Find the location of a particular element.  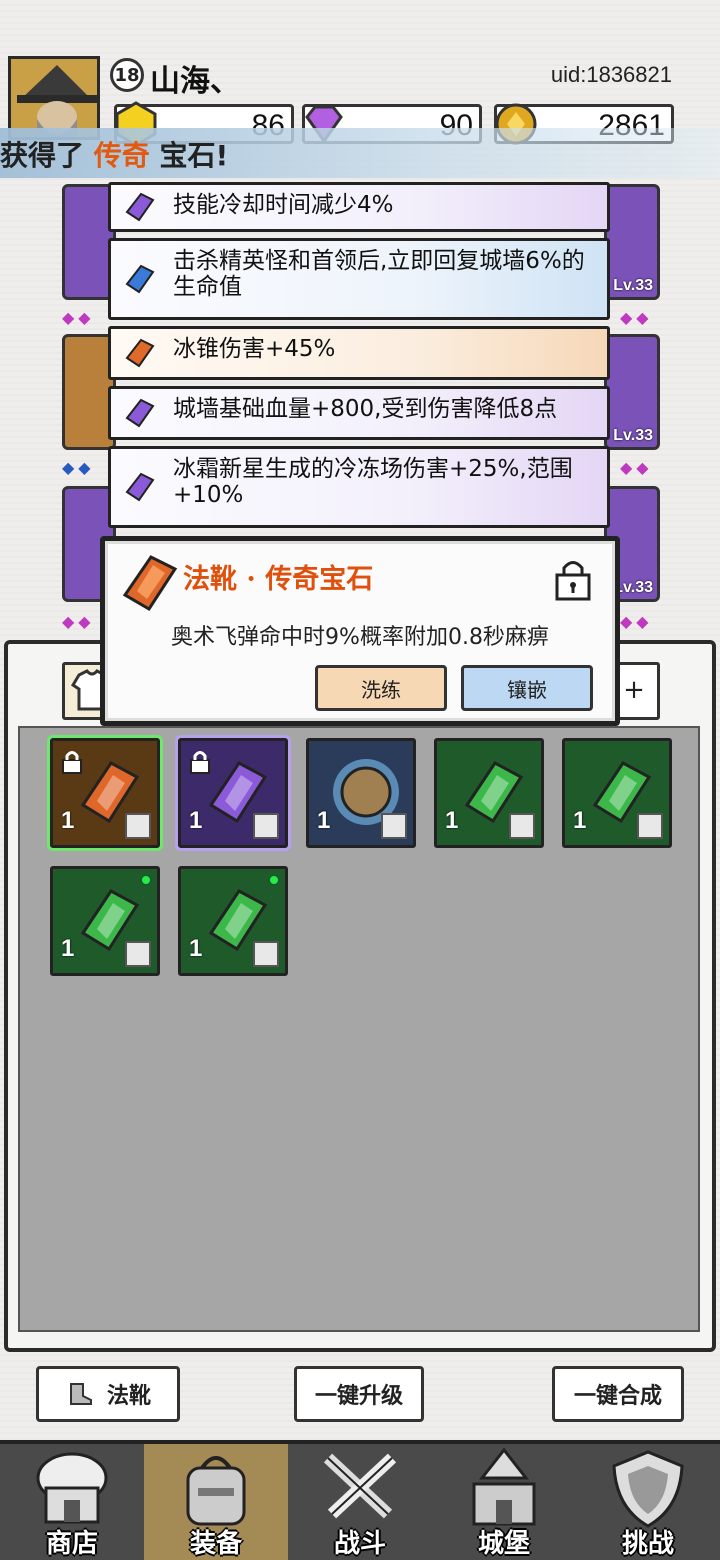

affix-text: 城墙基础血量+800,受到伤害降低8点 is located at coordinates (365, 409).